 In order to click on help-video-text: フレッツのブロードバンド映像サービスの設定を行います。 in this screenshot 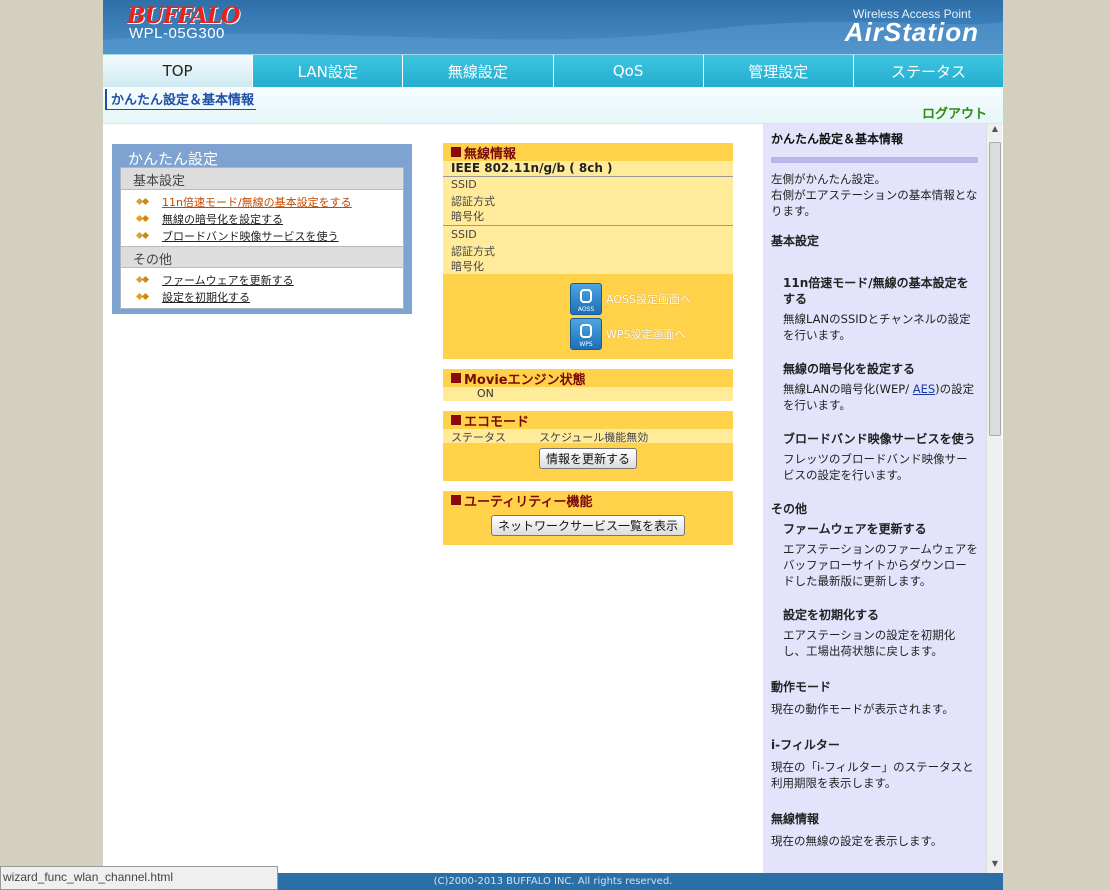, I will do `click(875, 467)`.